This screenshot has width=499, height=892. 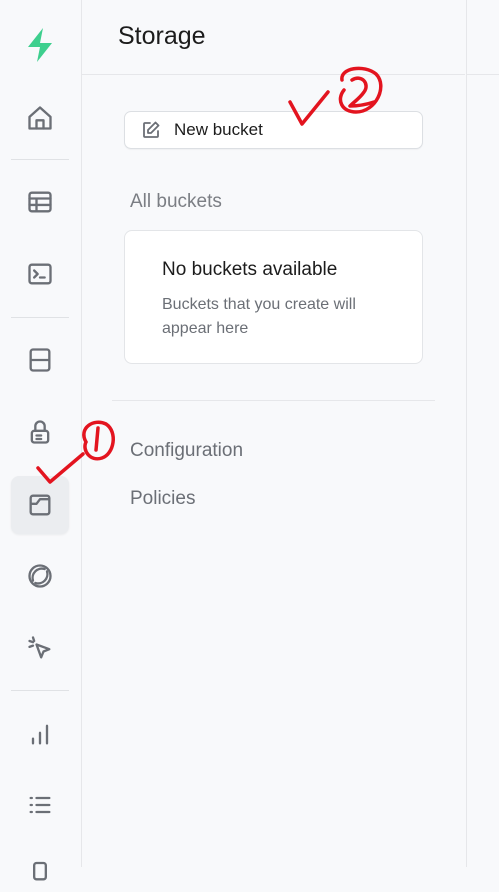 I want to click on all-buckets-heading: All buckets, so click(x=176, y=201).